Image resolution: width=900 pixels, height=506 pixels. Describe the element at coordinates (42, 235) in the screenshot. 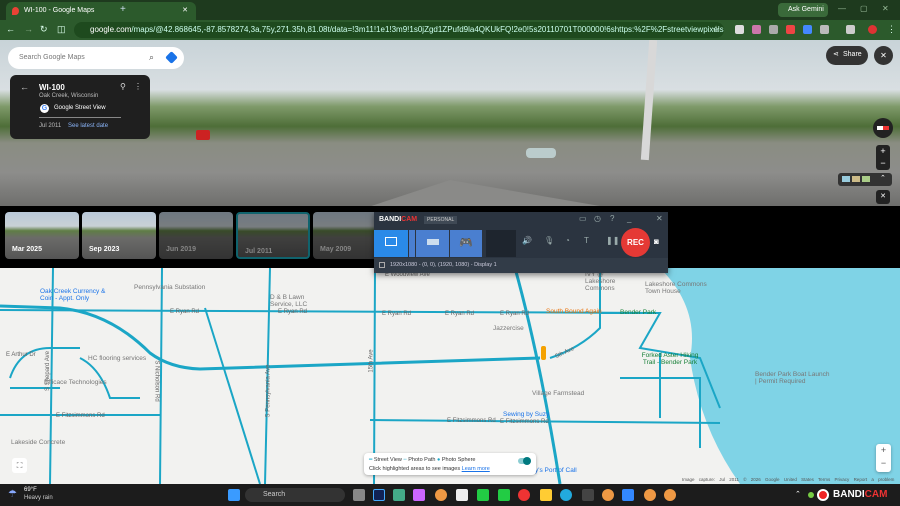

I see `timeline-thumb: Mar 2025` at that location.